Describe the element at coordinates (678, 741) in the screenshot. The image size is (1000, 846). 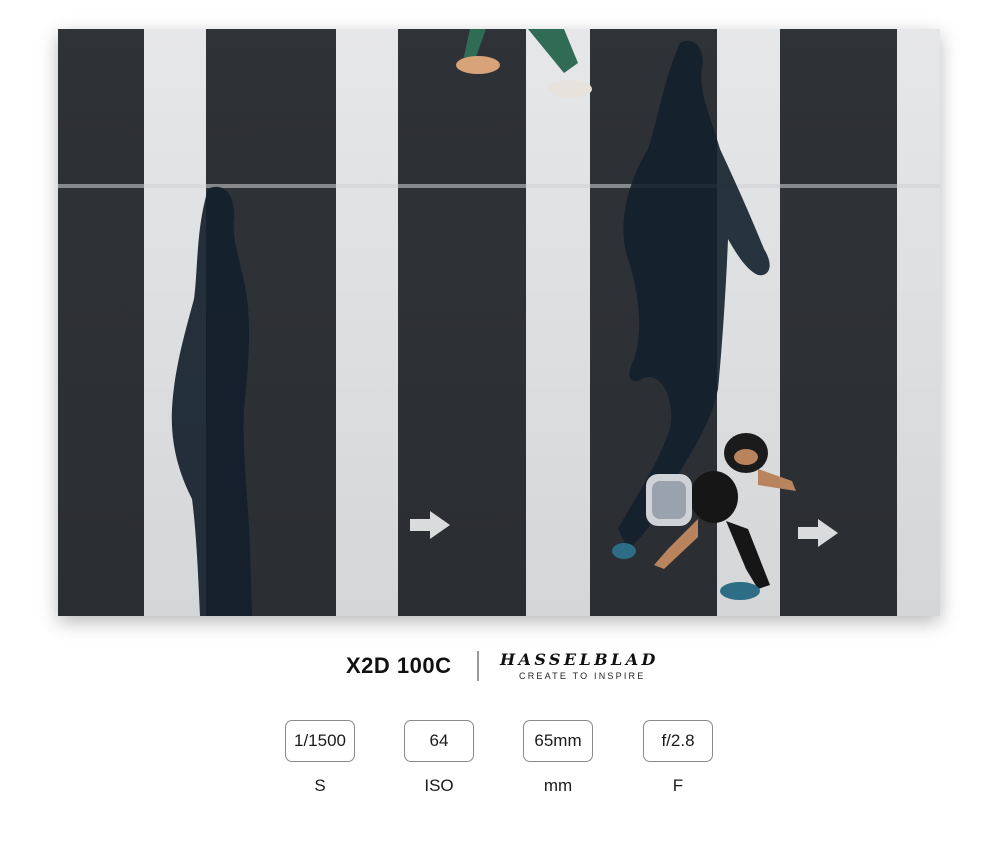
I see `aperture-value: f/2.8` at that location.